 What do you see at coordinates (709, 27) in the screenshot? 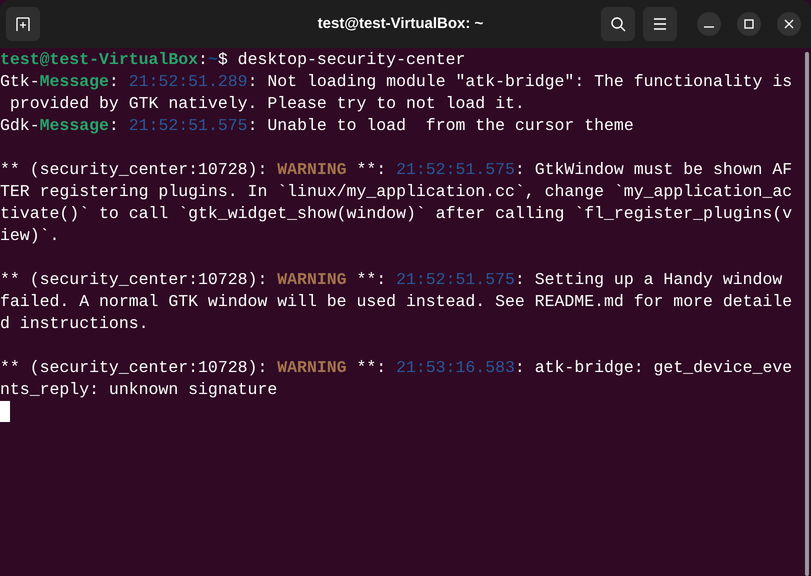
I see `minimize-icon` at bounding box center [709, 27].